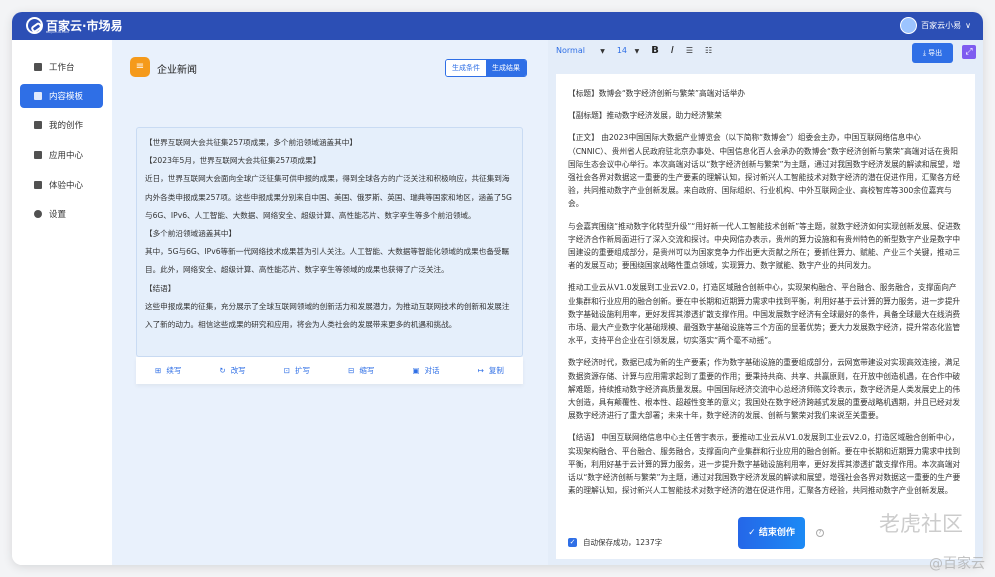  What do you see at coordinates (140, 67) in the screenshot?
I see `news-icon: ≡` at bounding box center [140, 67].